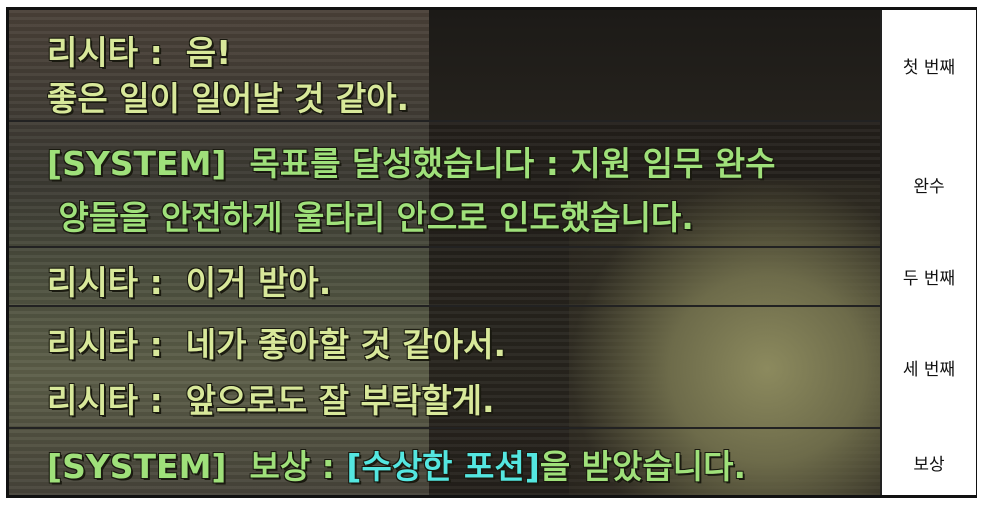  Describe the element at coordinates (929, 369) in the screenshot. I see `row-label: 세 번째` at that location.